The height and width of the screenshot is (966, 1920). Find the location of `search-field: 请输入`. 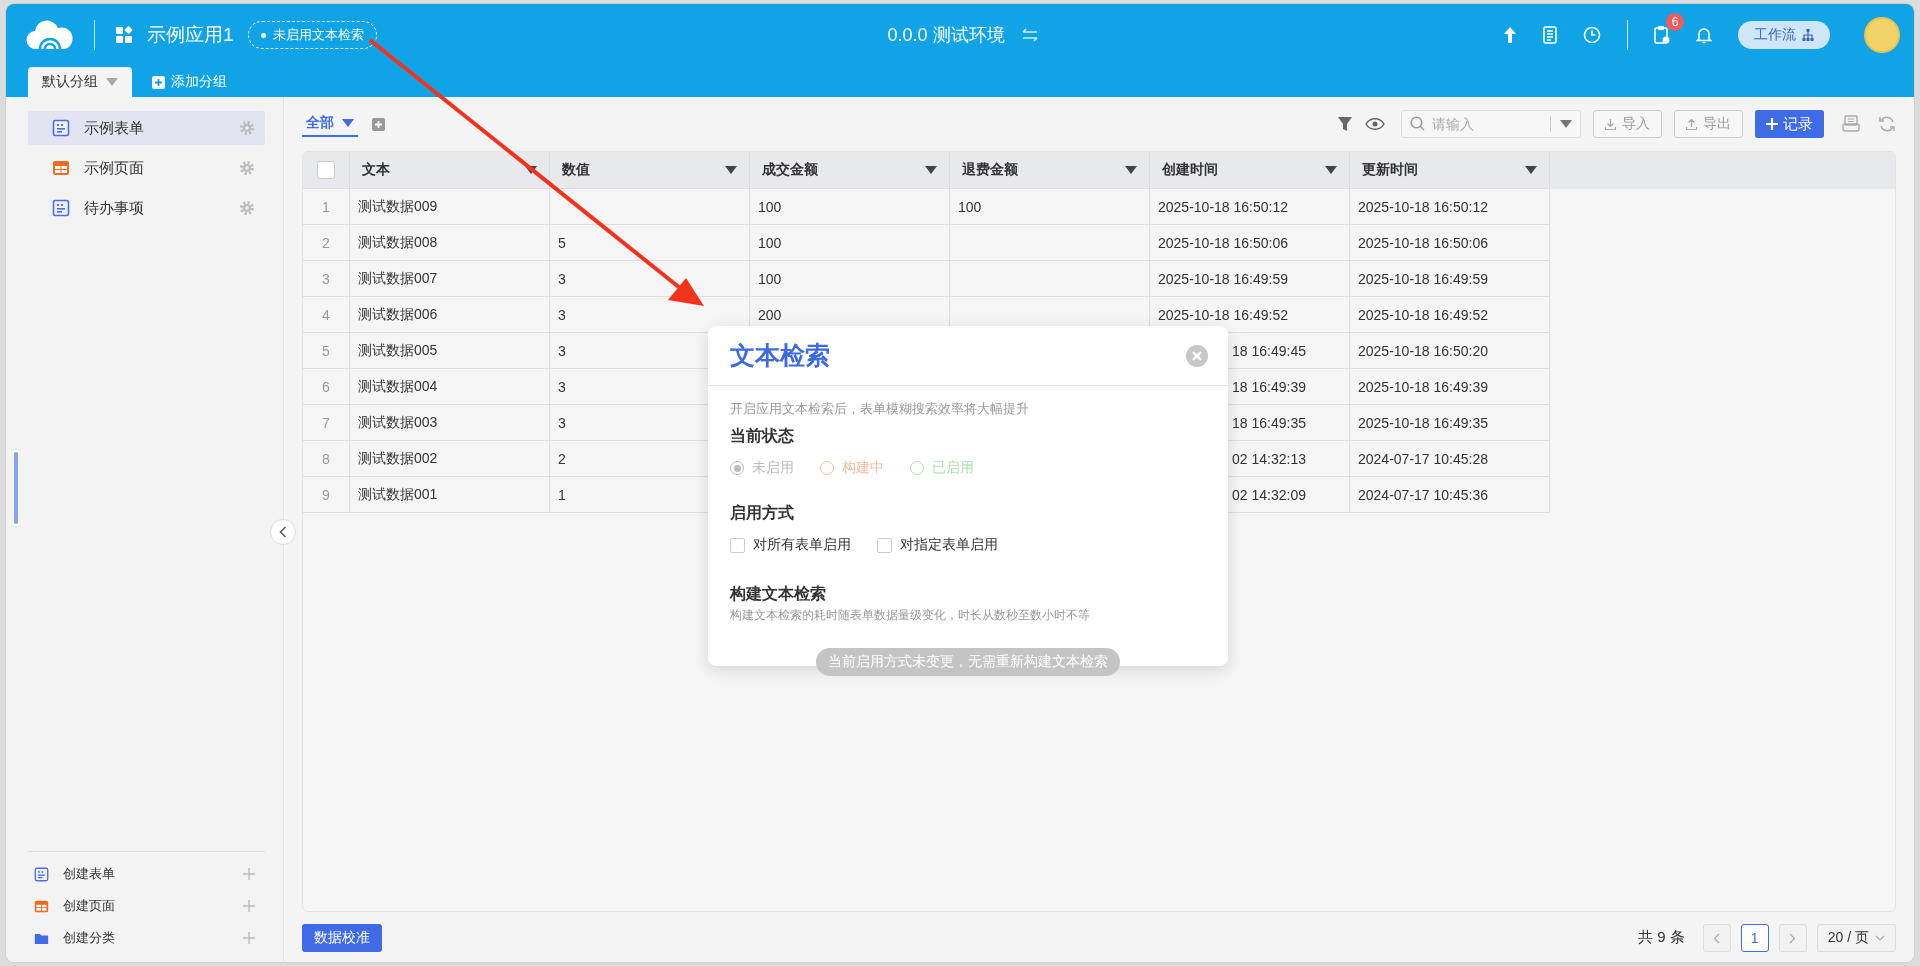

search-field: 请输入 is located at coordinates (1491, 124).